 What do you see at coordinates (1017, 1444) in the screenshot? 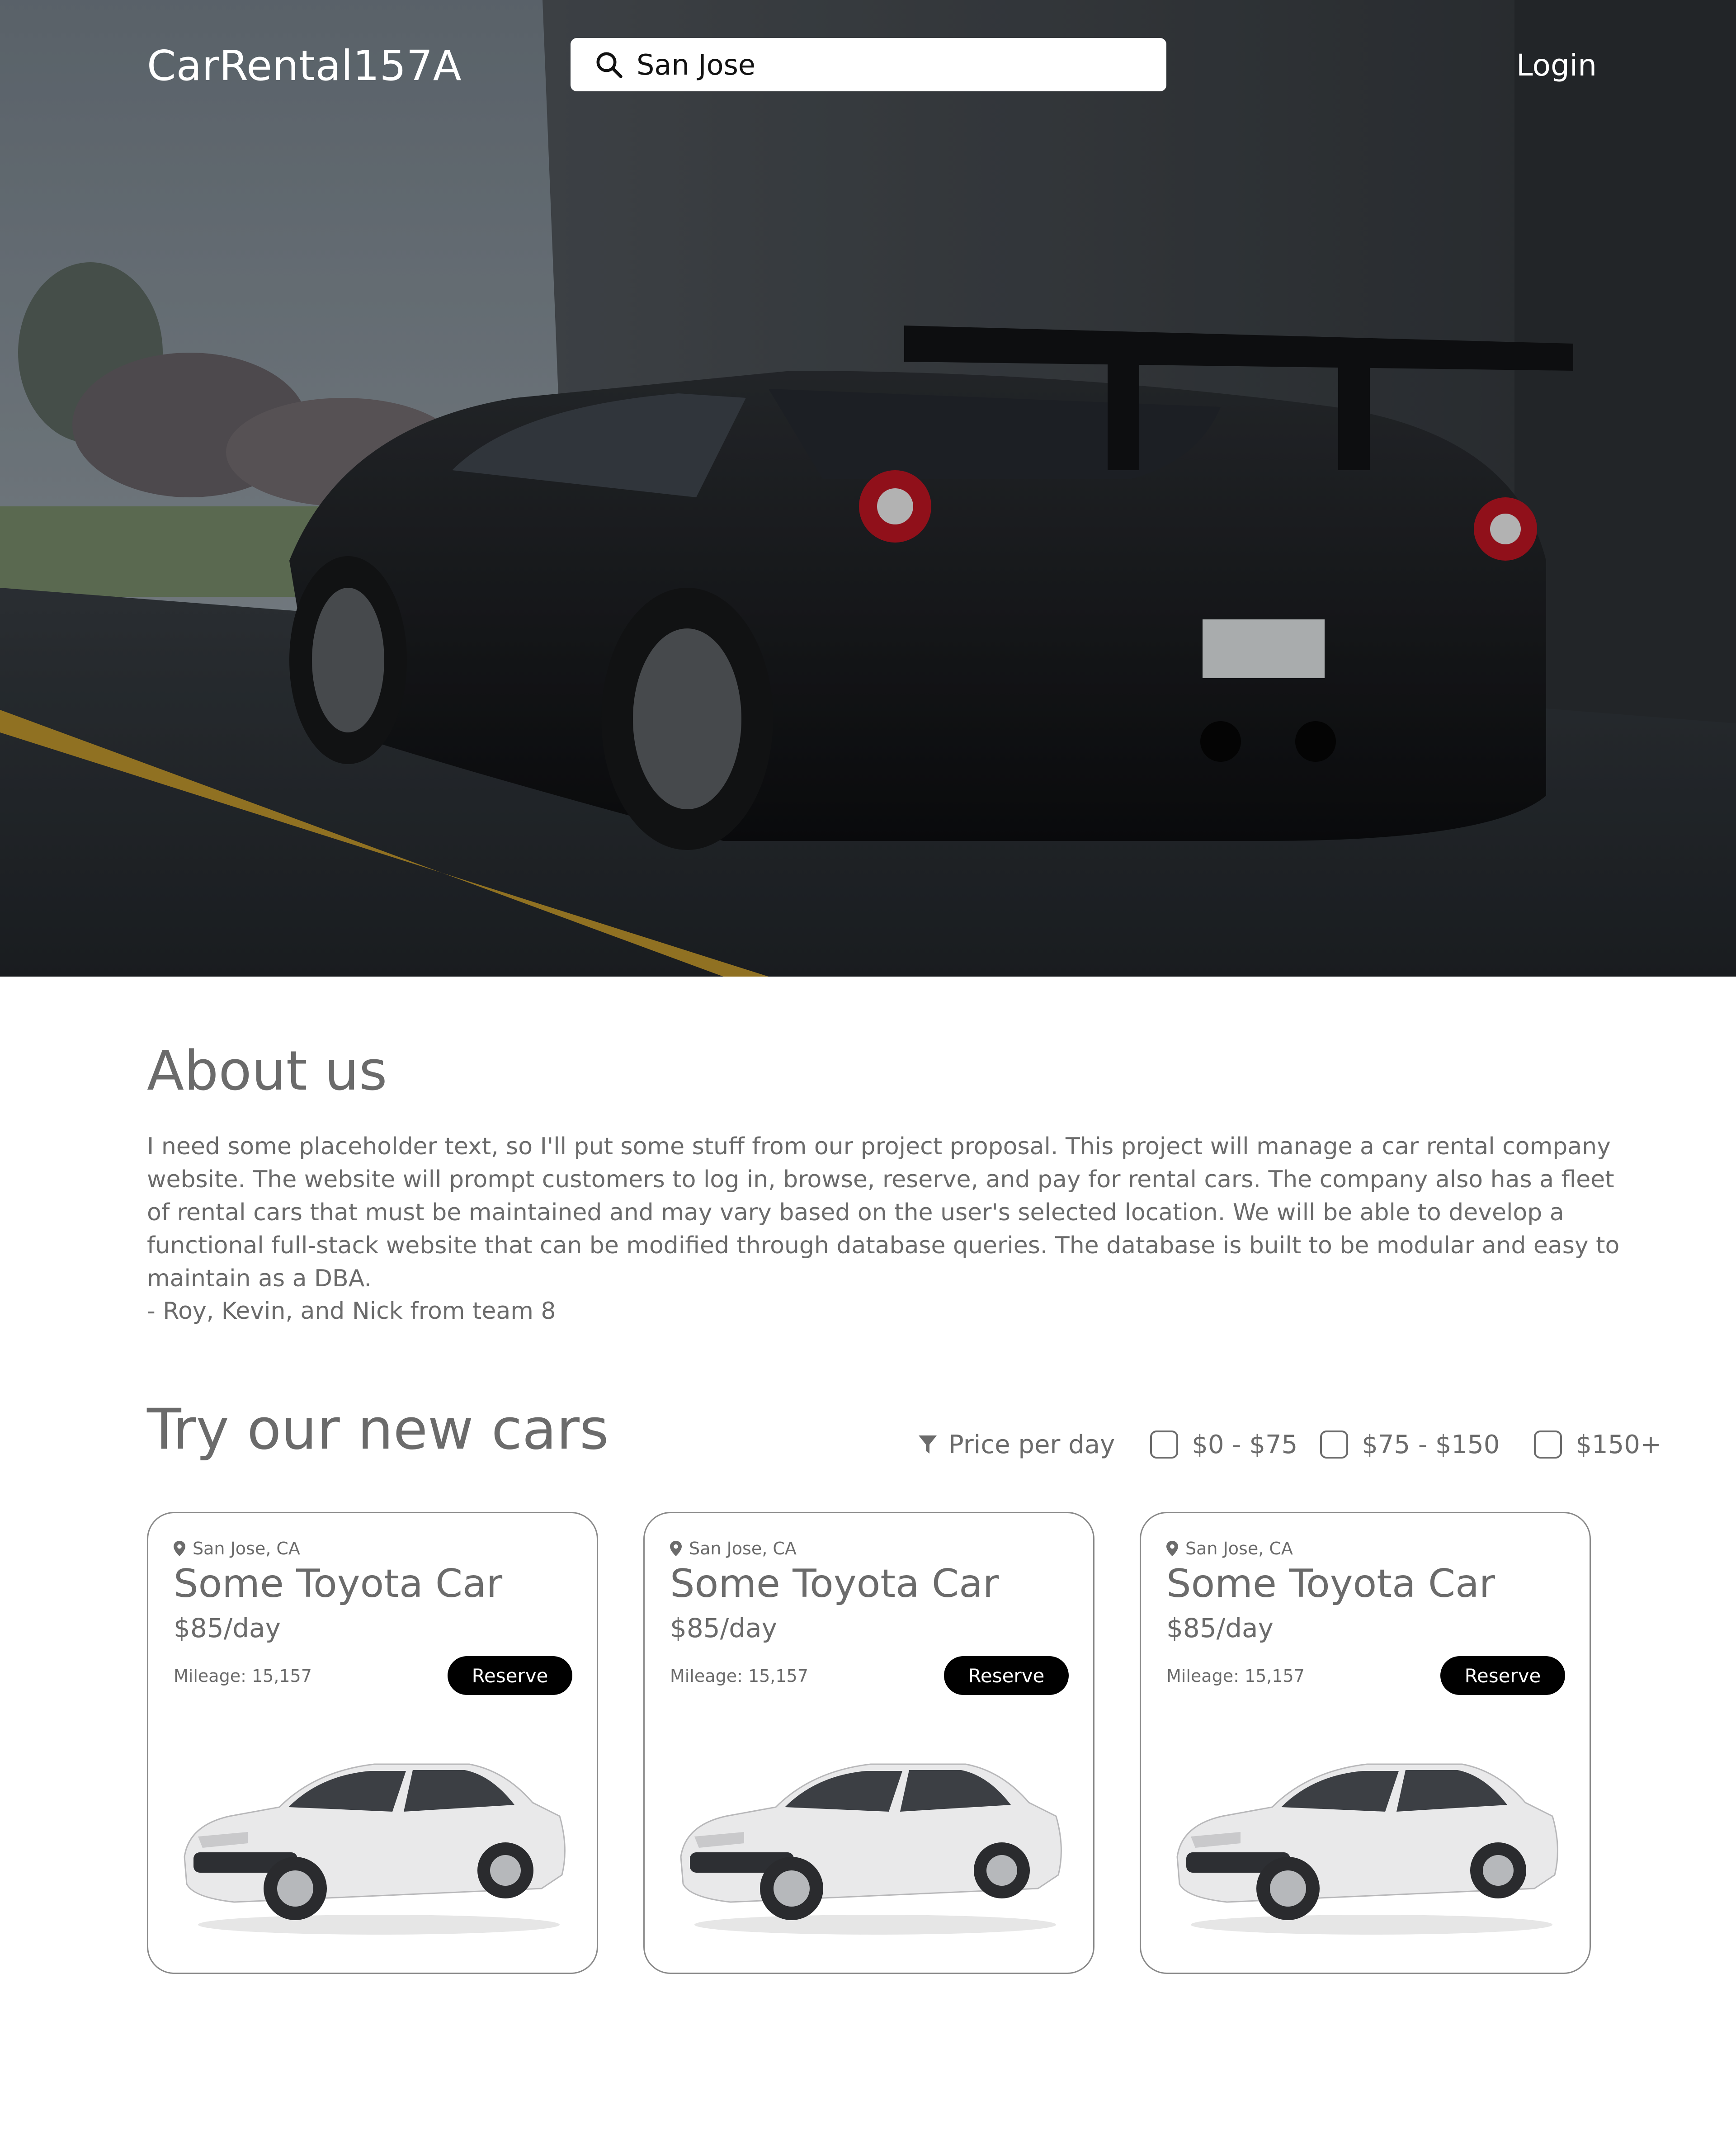
I see `price-filter-label: Price per day` at bounding box center [1017, 1444].